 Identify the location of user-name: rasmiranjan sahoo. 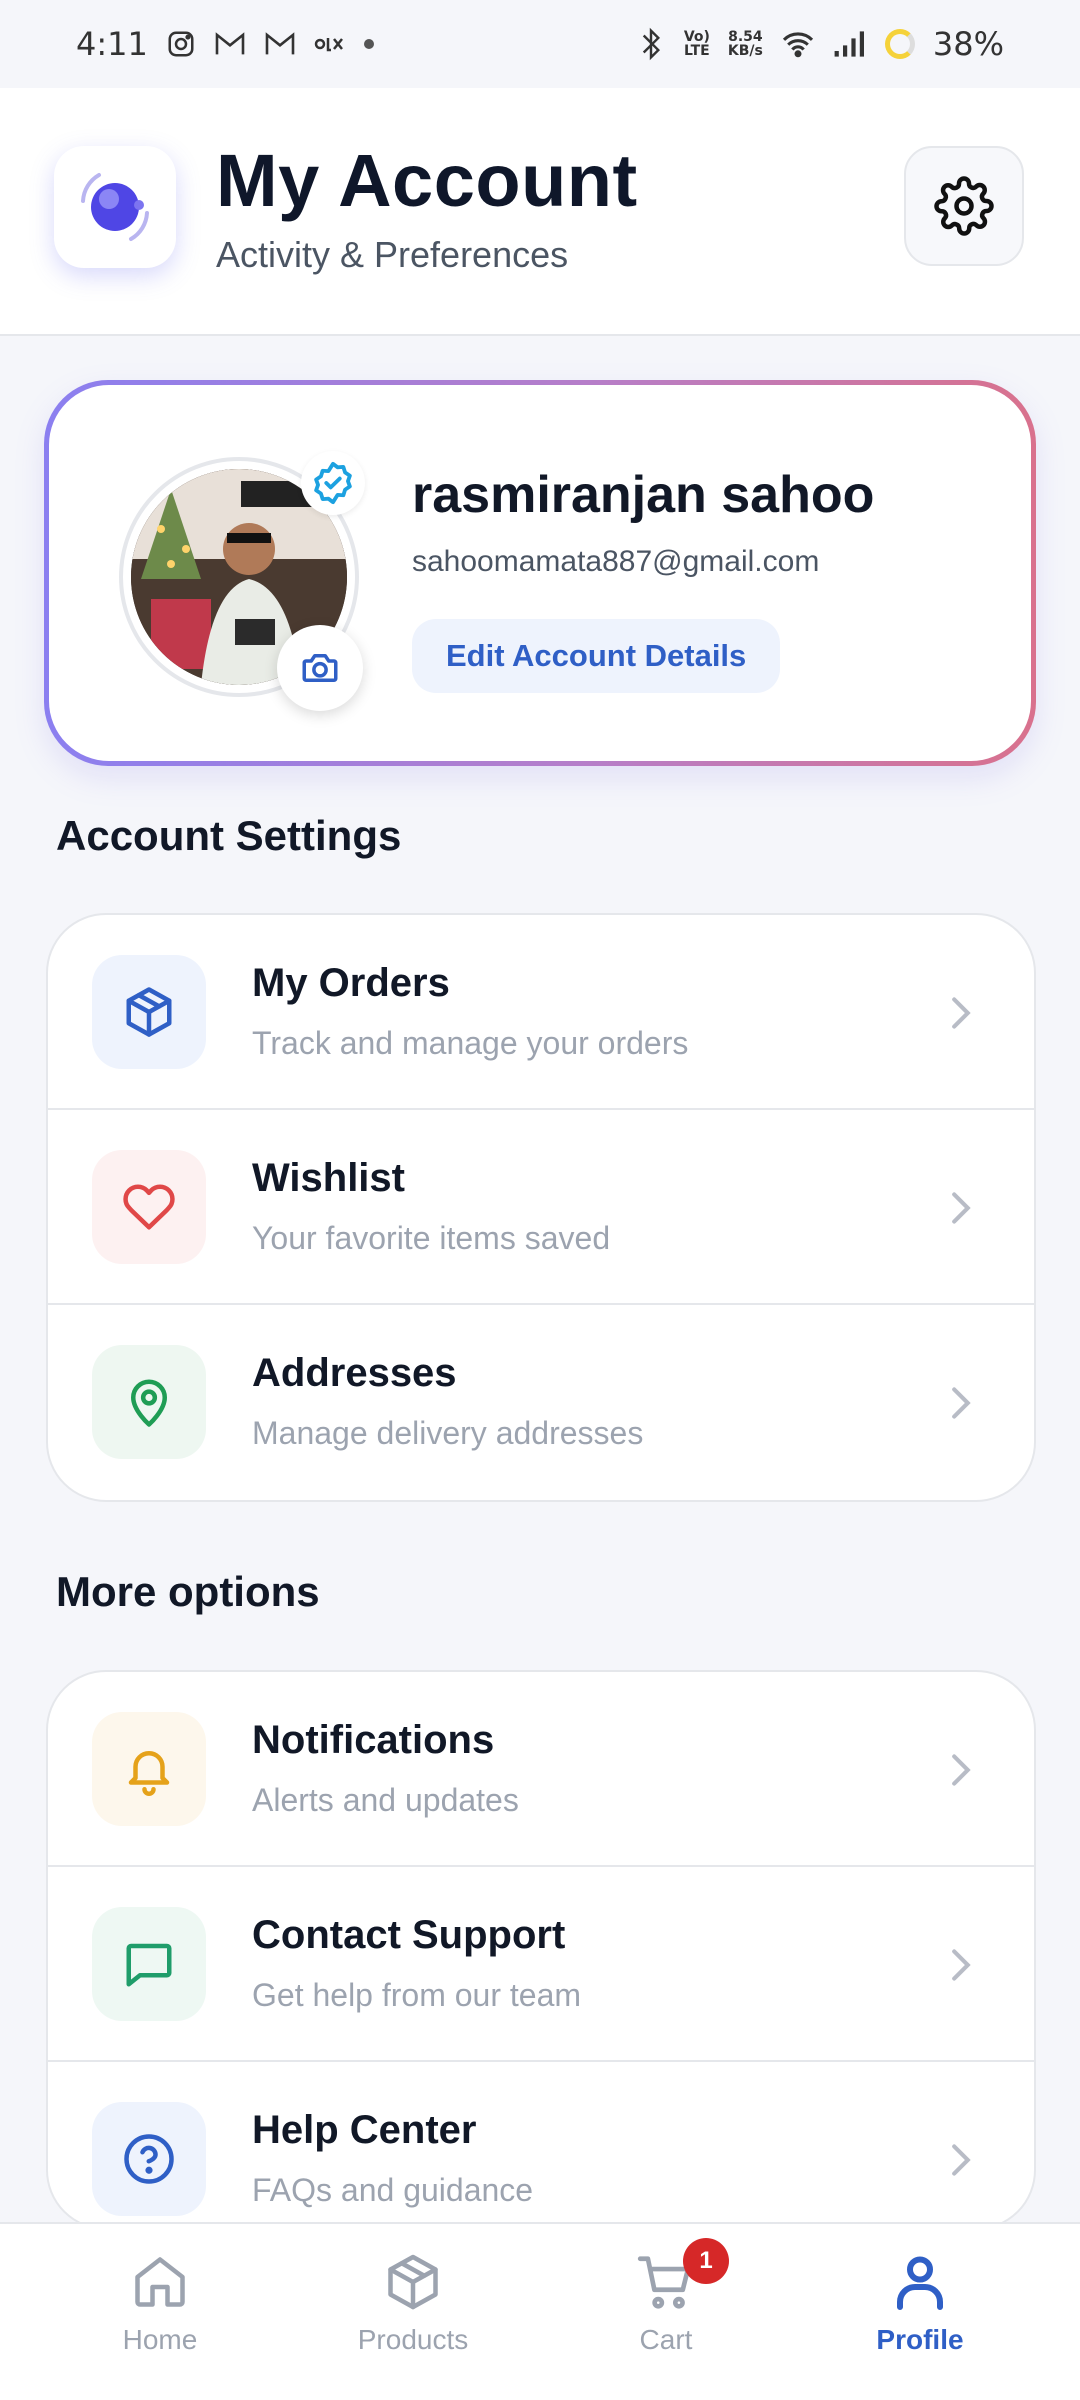
(643, 495).